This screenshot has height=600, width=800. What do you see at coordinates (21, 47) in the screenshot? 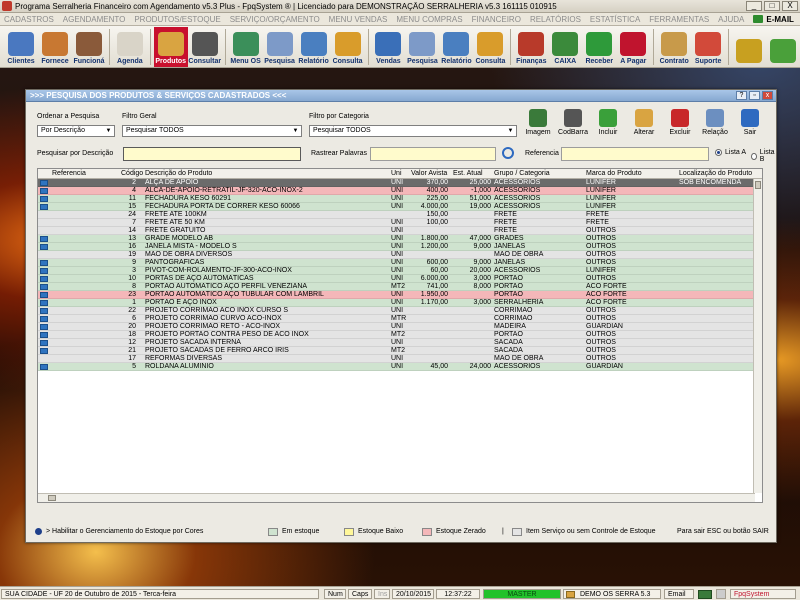
I see `toolbar-clientes-button: Clientes` at bounding box center [21, 47].